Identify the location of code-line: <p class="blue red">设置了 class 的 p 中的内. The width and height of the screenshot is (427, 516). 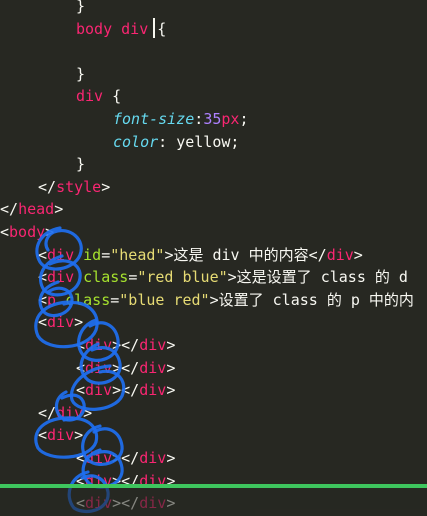
(226, 300).